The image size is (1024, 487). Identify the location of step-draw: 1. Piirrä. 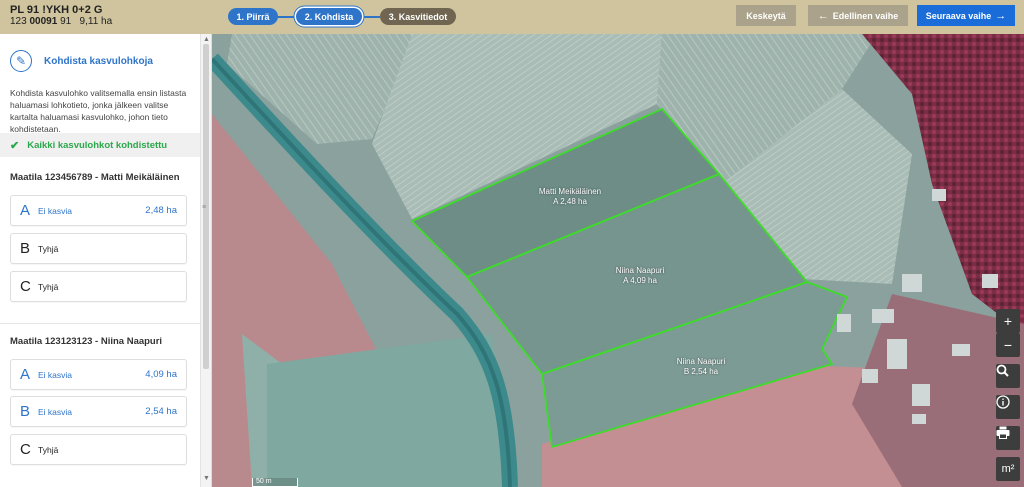
(253, 16).